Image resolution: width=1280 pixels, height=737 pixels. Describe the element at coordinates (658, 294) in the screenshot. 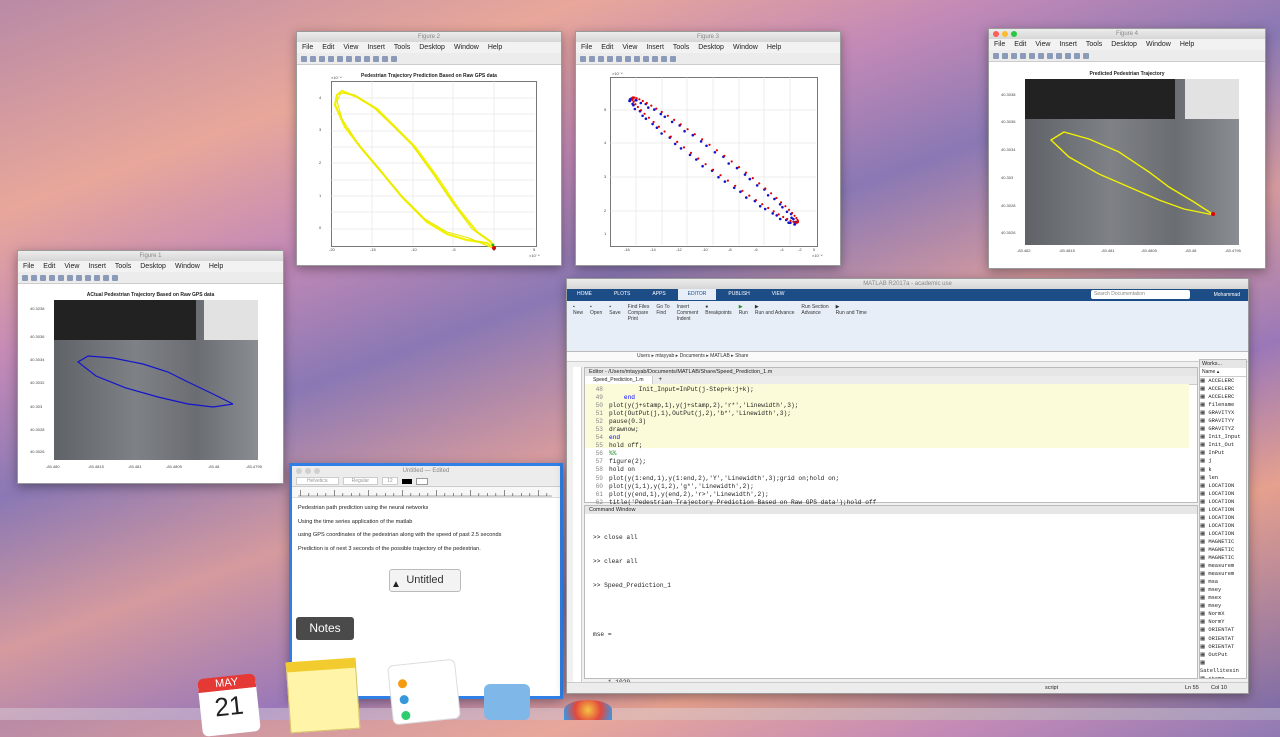

I see `tab-apps: APPS` at that location.